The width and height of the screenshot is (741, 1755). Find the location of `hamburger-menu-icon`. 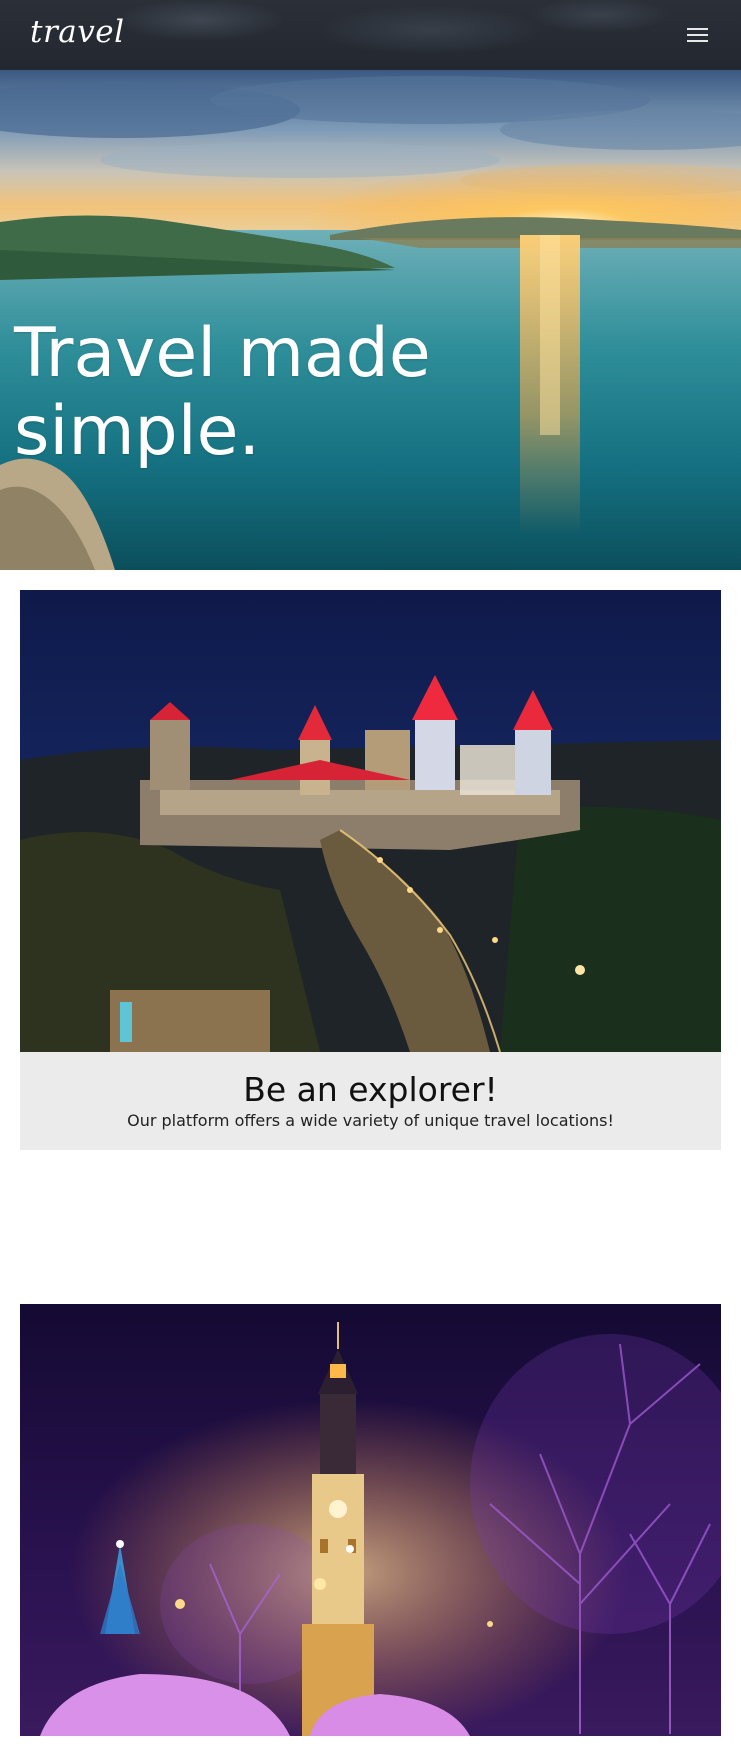

hamburger-menu-icon is located at coordinates (698, 36).